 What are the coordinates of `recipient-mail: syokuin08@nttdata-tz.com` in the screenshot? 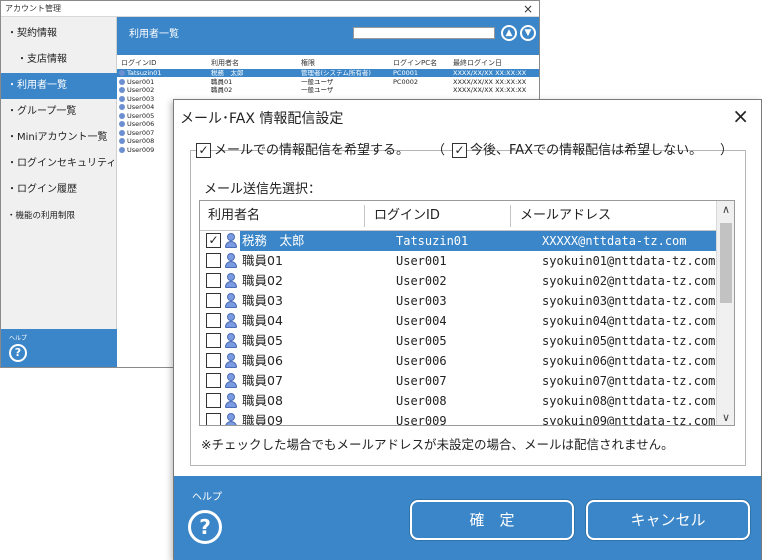 It's located at (629, 401).